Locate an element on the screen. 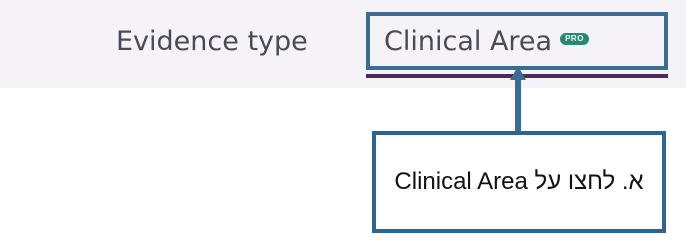 The height and width of the screenshot is (240, 686). tab-evidence-type: Evidence type is located at coordinates (212, 41).